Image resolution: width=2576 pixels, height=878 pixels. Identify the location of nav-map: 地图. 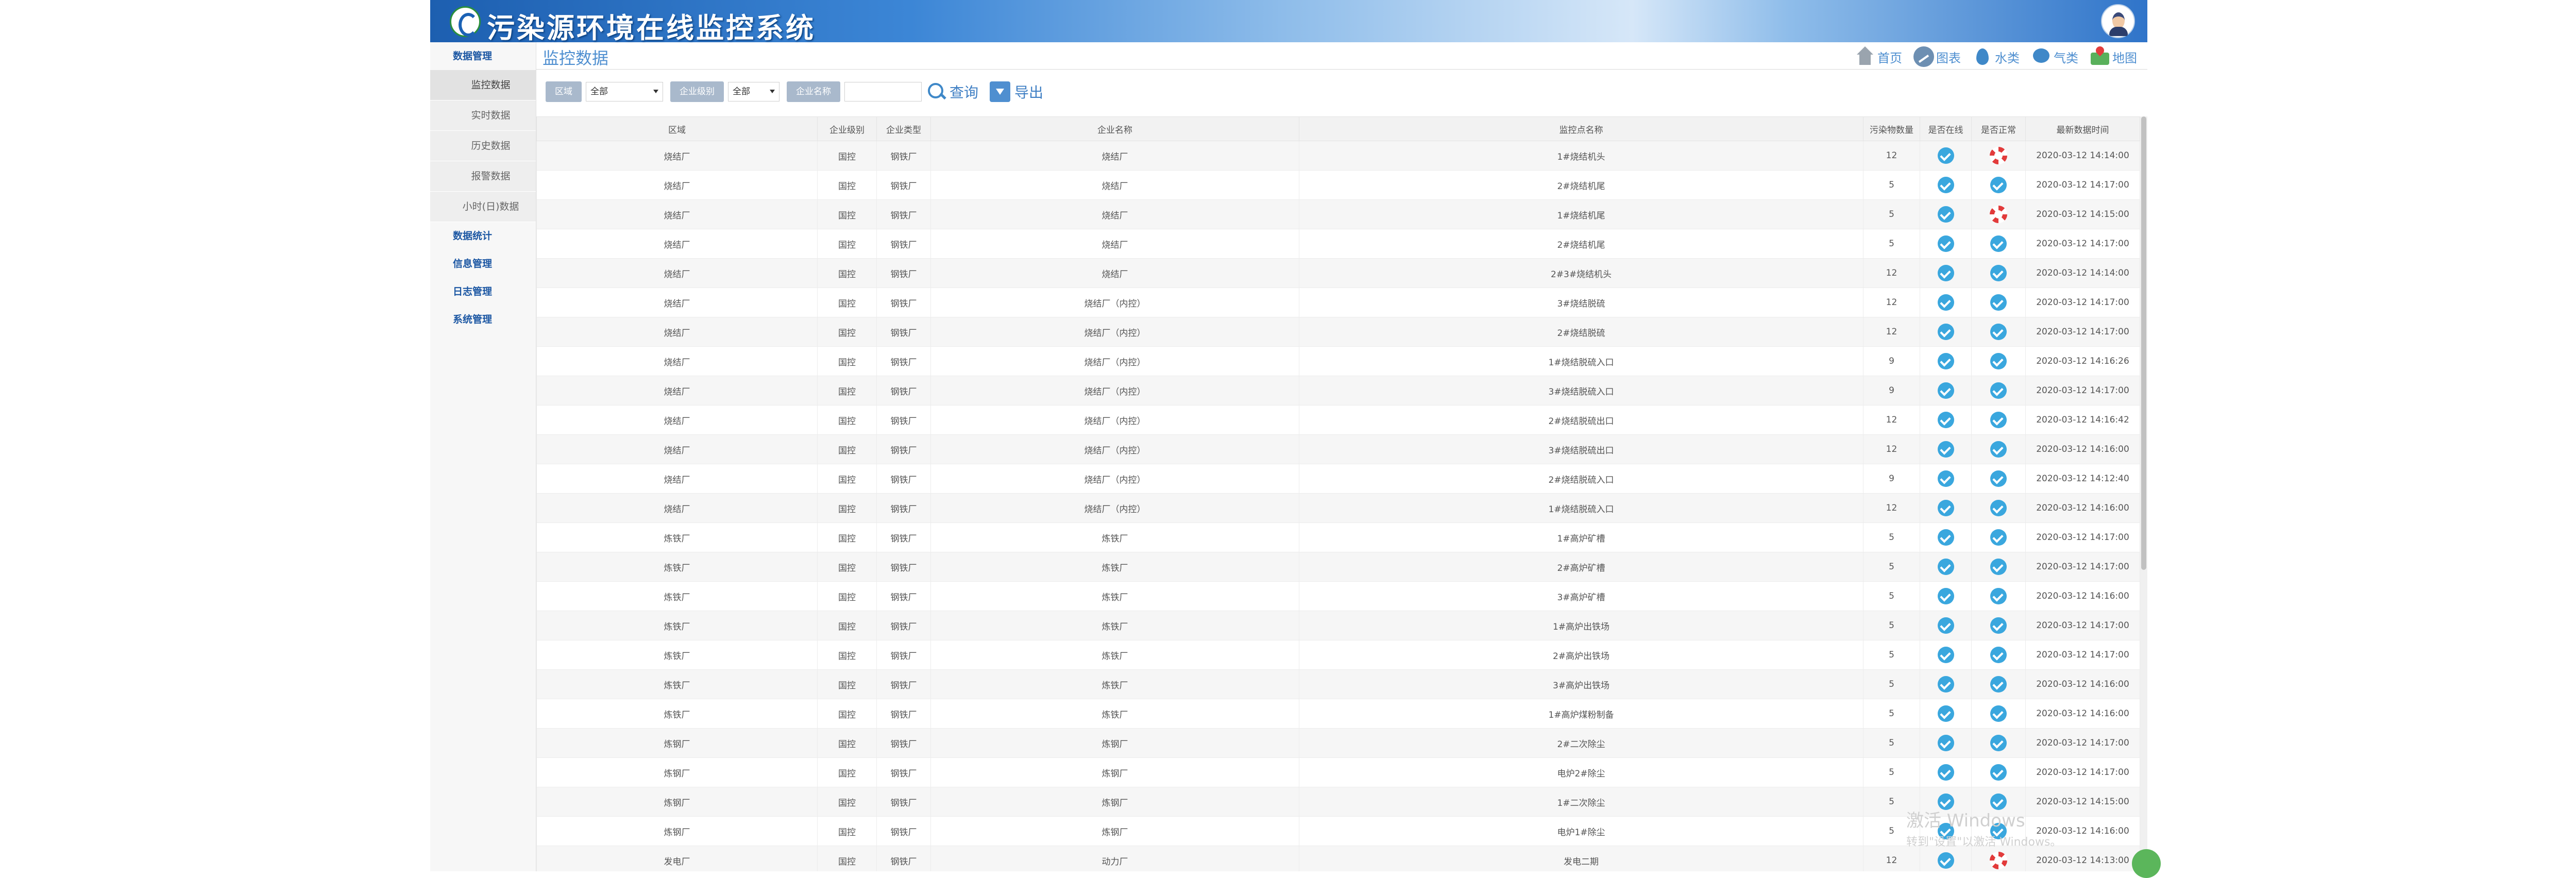
(2113, 57).